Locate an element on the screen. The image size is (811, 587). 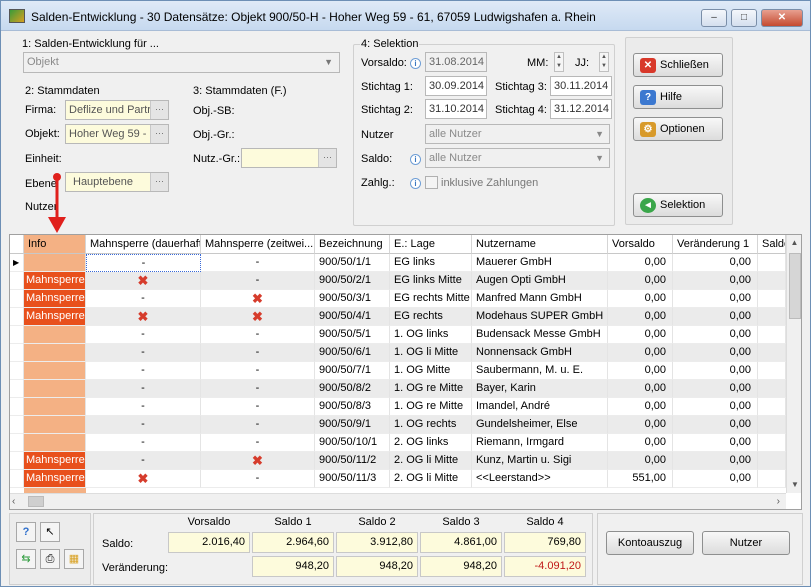
scroll-down-icon: ▼ is located at coordinates (794, 485).